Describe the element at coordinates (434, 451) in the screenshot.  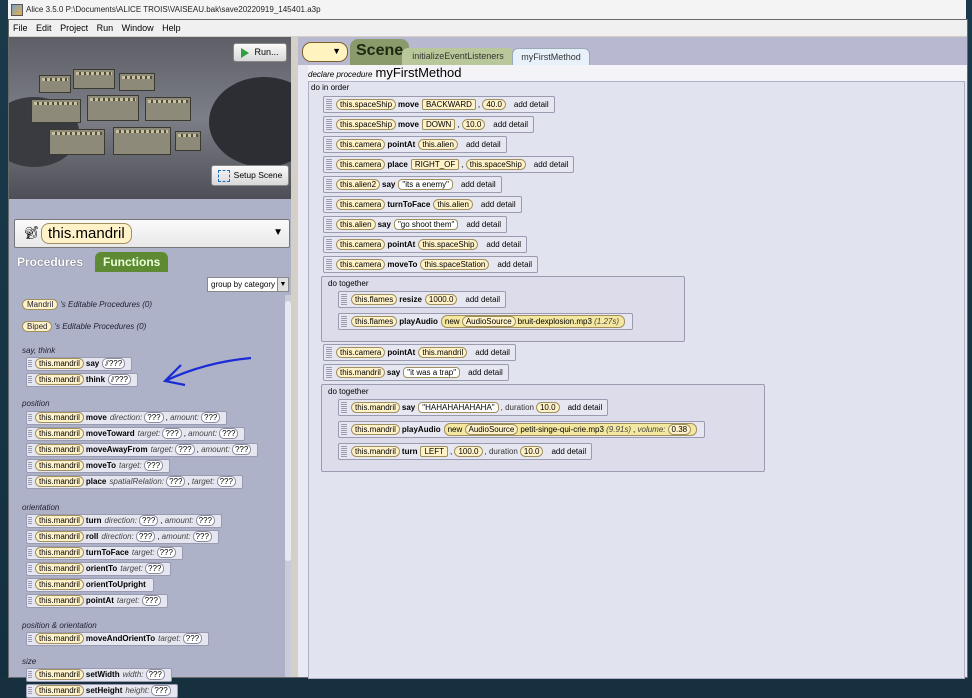
I see `enum-value: LEFT` at that location.